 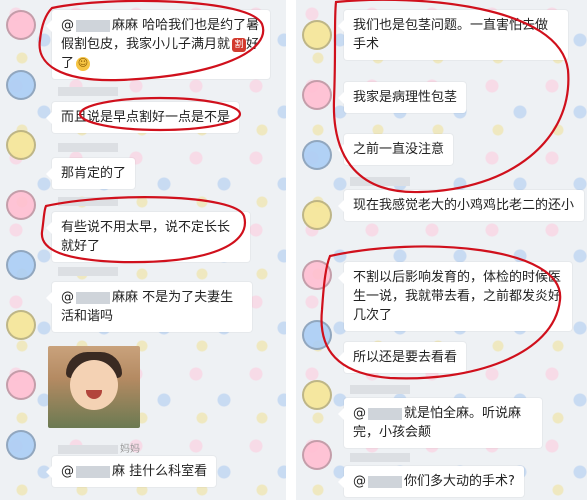 I want to click on chat-bubble: 不割以后影响发育的，体检的时候医生一说，我就带去看，之前都发炎好几次了, so click(x=455, y=296).